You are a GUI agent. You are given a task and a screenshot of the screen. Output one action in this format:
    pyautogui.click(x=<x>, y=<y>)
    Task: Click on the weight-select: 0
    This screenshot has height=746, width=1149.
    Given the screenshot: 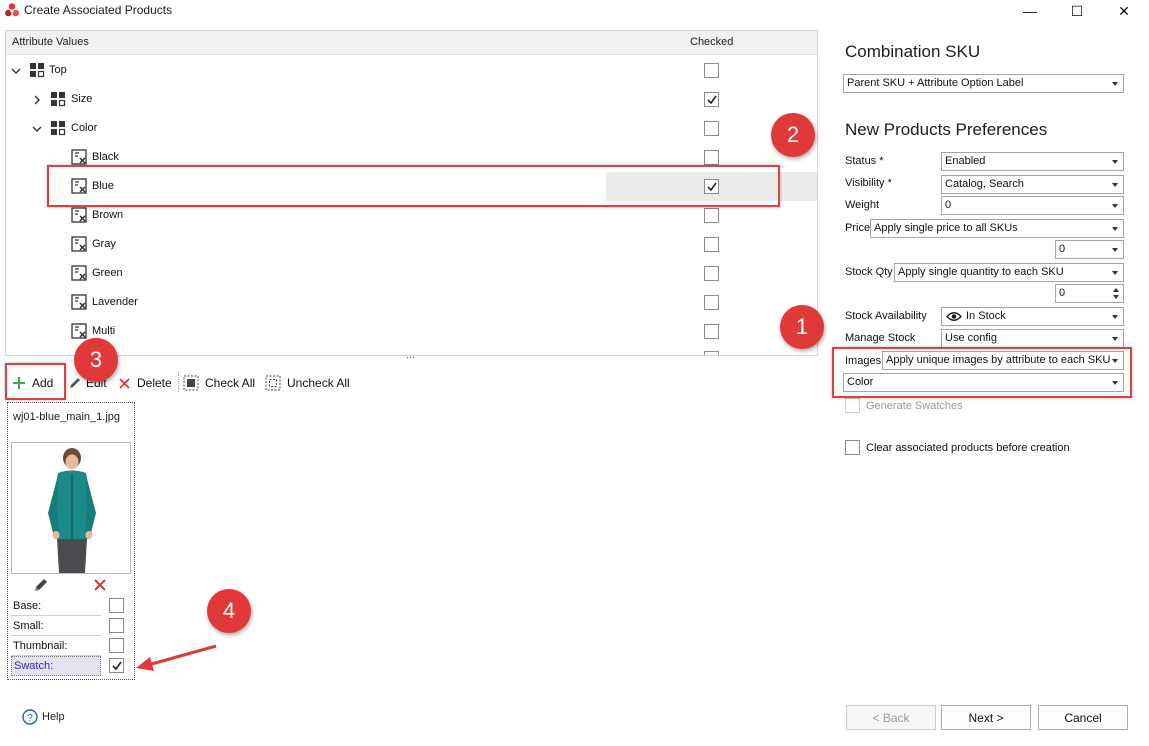 What is the action you would take?
    pyautogui.click(x=1032, y=205)
    